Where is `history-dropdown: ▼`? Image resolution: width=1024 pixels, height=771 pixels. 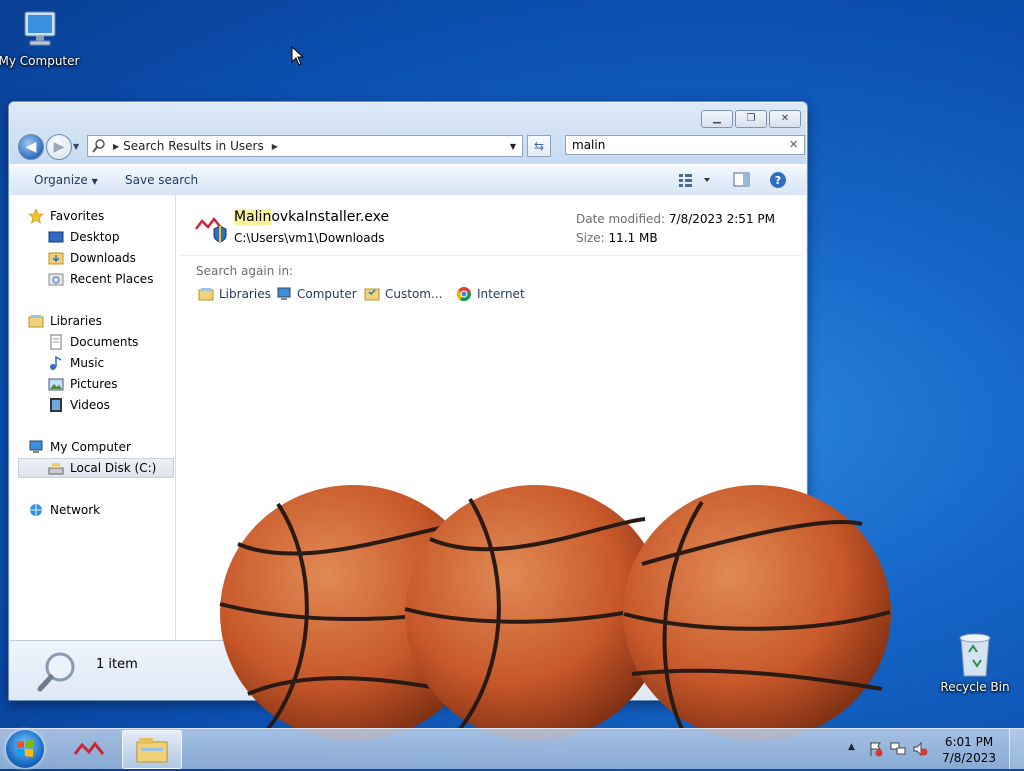 history-dropdown: ▼ is located at coordinates (76, 146).